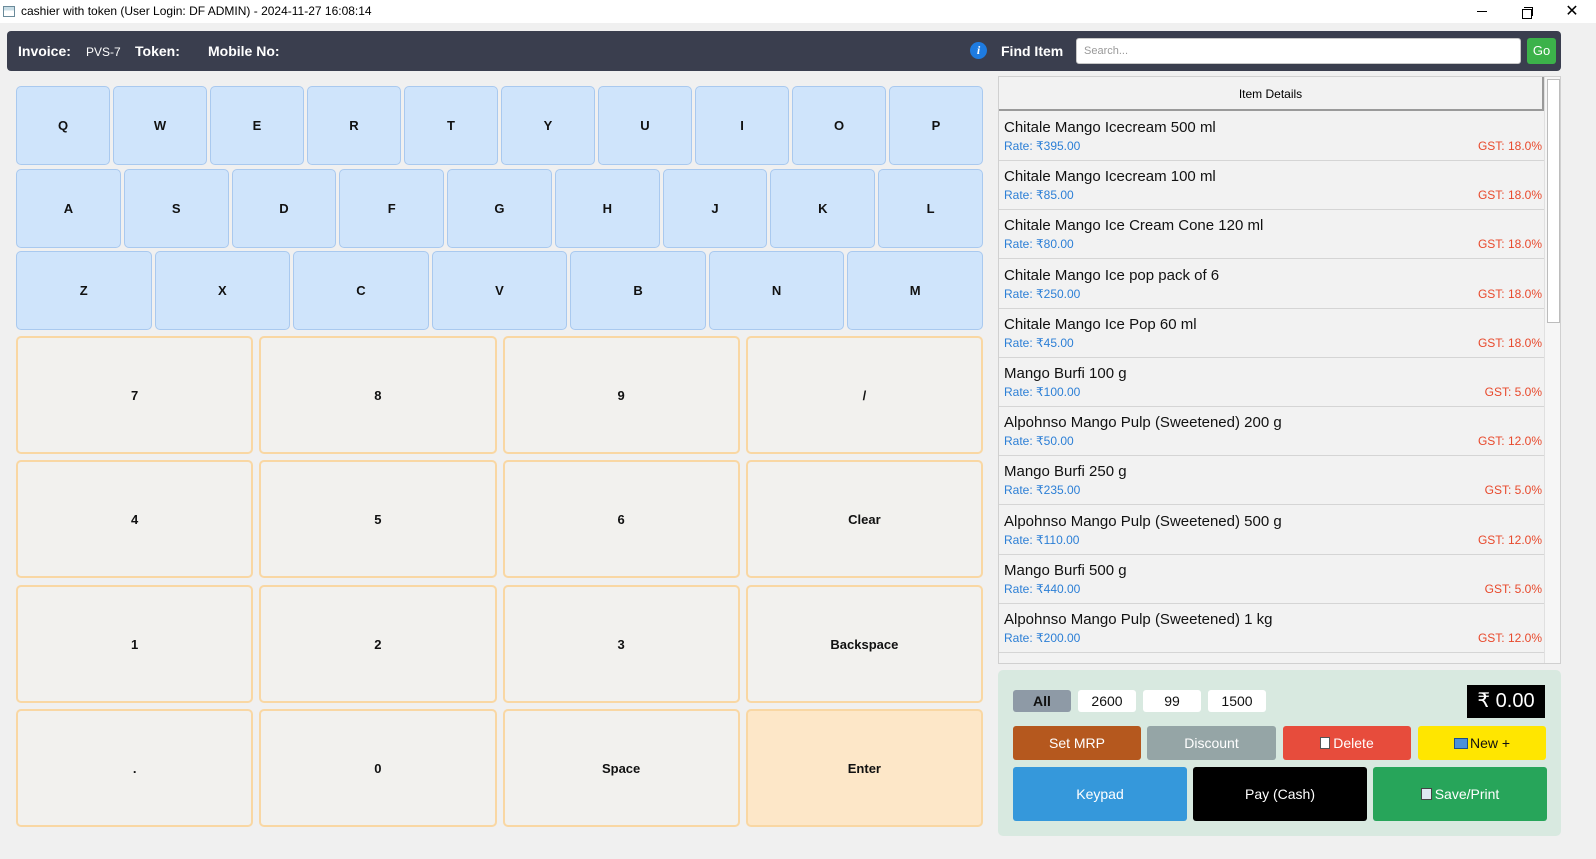 This screenshot has height=859, width=1596. What do you see at coordinates (1042, 490) in the screenshot?
I see `item-rate: Rate: ₹235.00` at bounding box center [1042, 490].